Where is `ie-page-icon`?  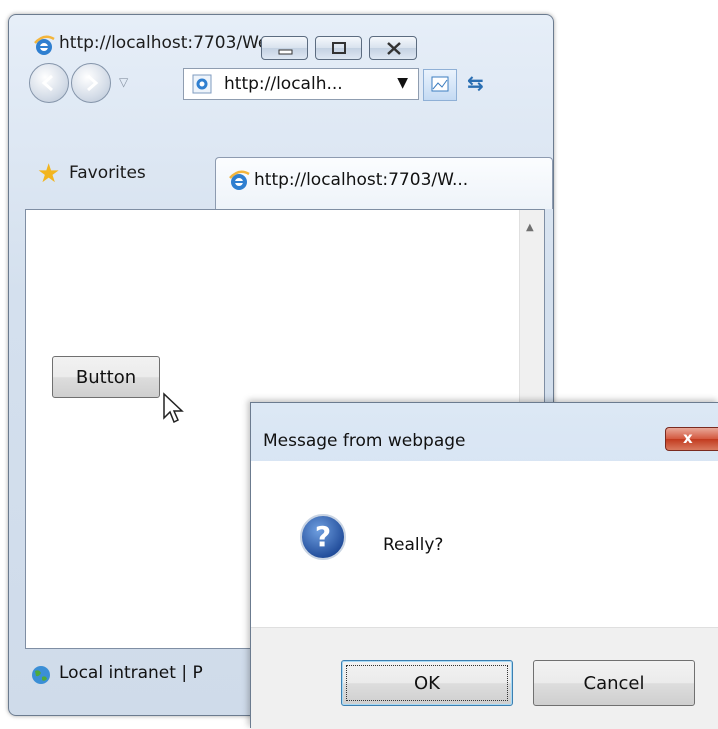
ie-page-icon is located at coordinates (202, 84).